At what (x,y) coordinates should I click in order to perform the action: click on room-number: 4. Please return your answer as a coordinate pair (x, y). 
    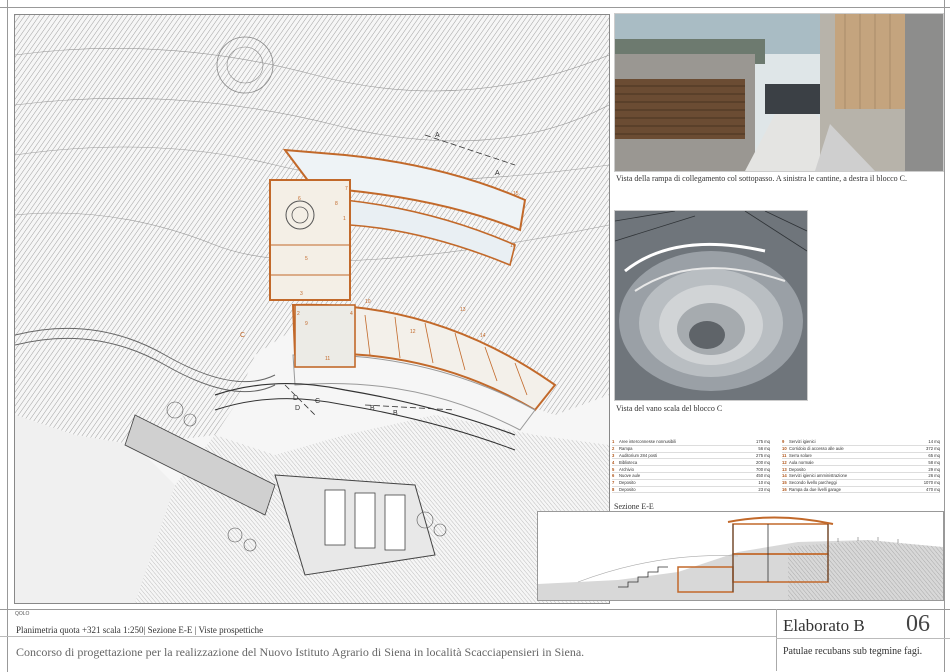
    Looking at the image, I should click on (351, 314).